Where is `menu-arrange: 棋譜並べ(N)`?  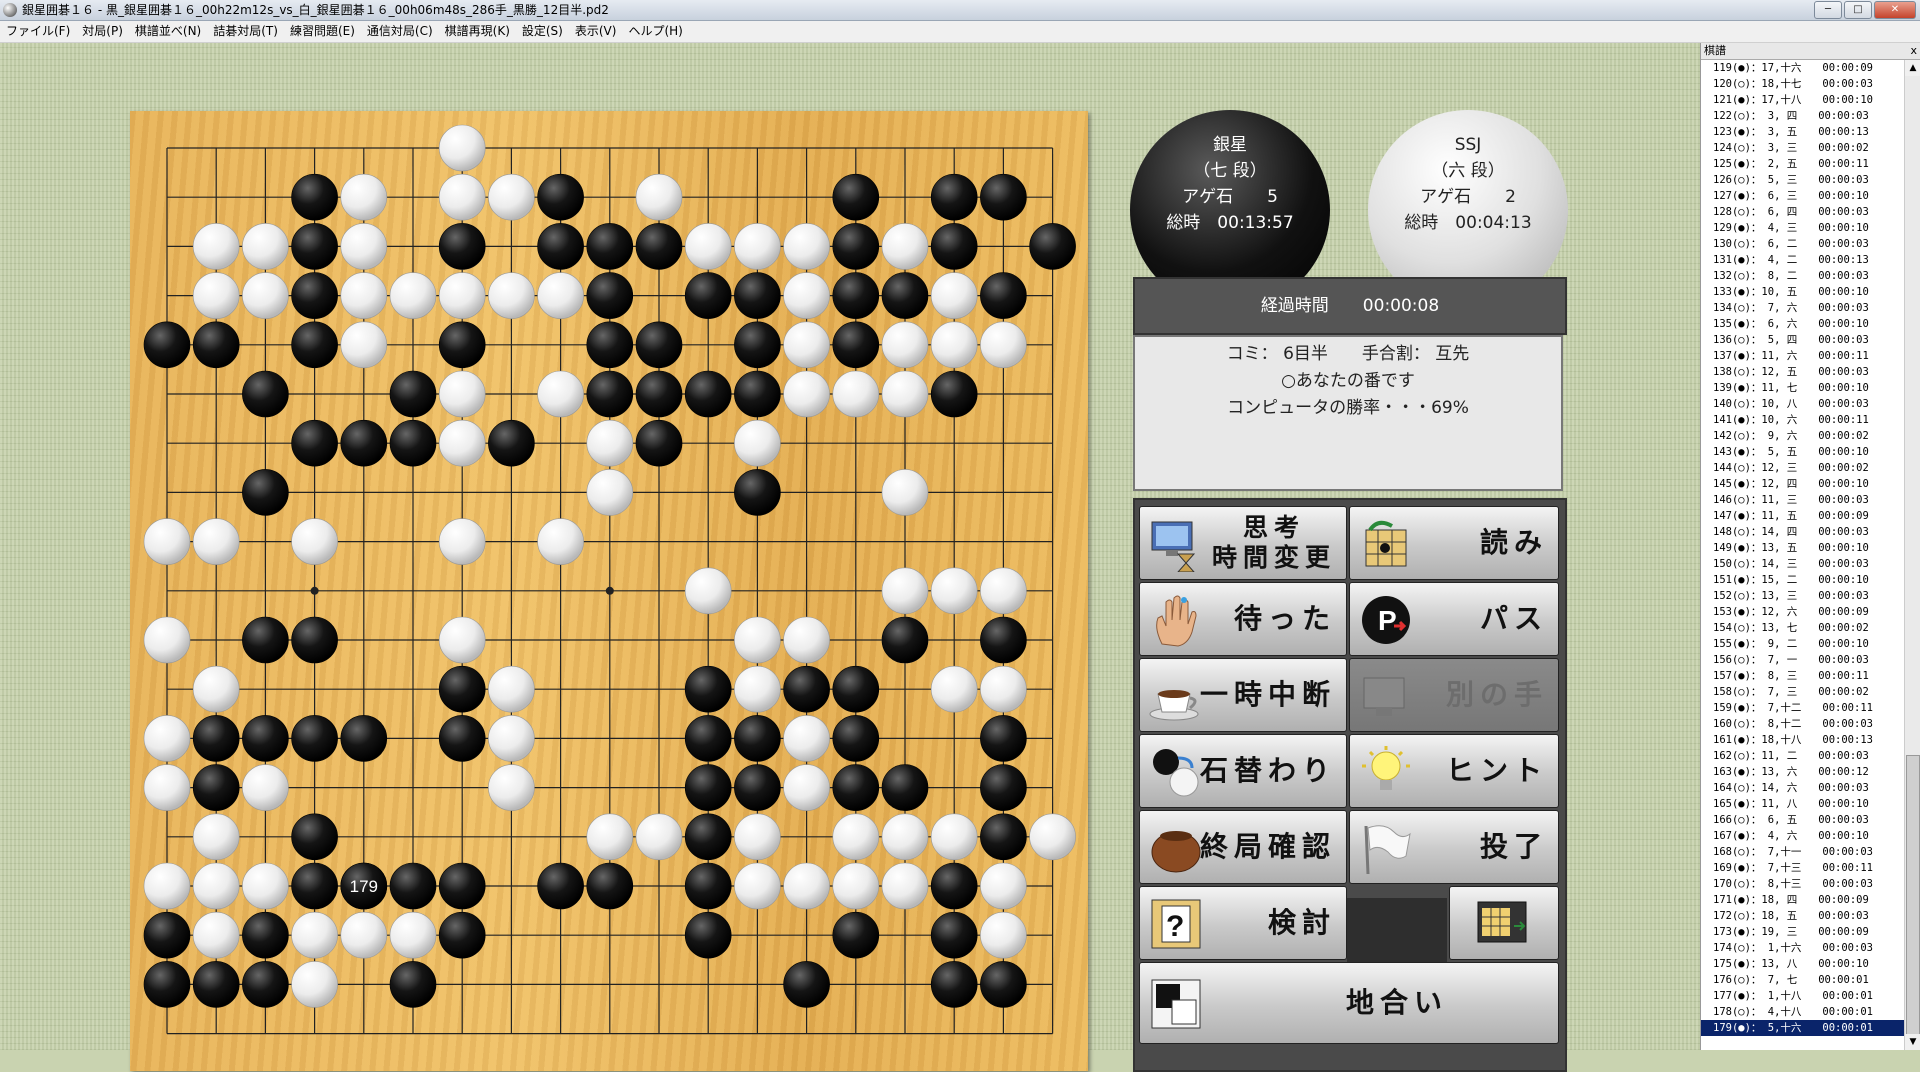 menu-arrange: 棋譜並べ(N) is located at coordinates (168, 31).